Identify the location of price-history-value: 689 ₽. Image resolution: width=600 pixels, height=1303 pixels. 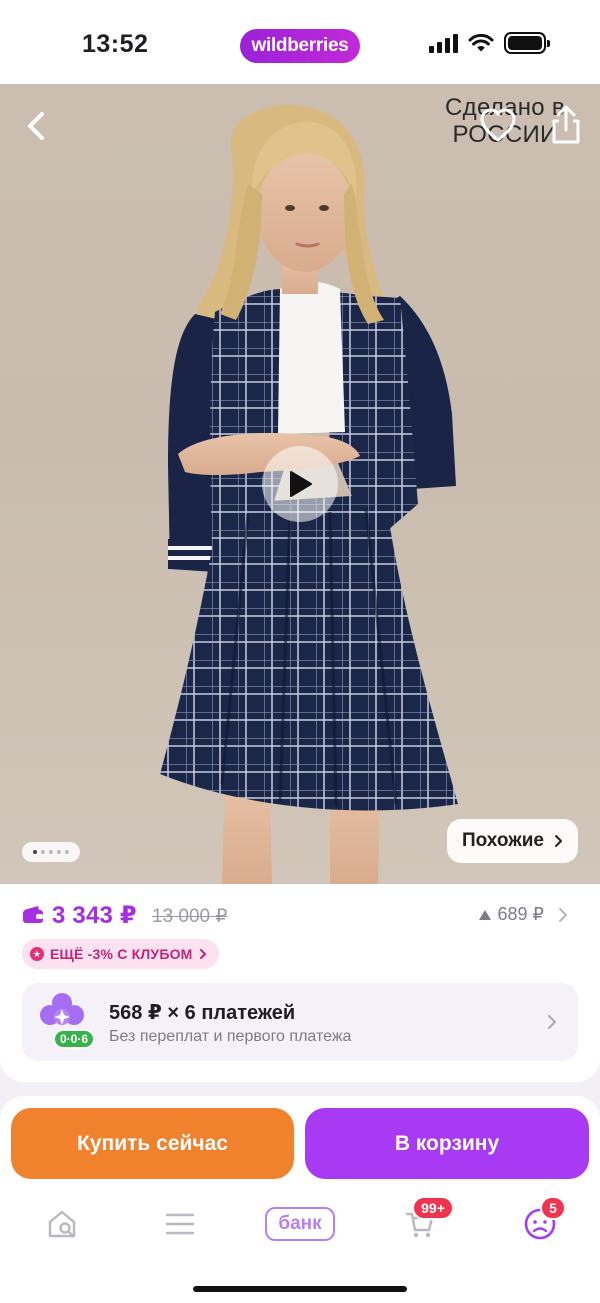
(521, 914).